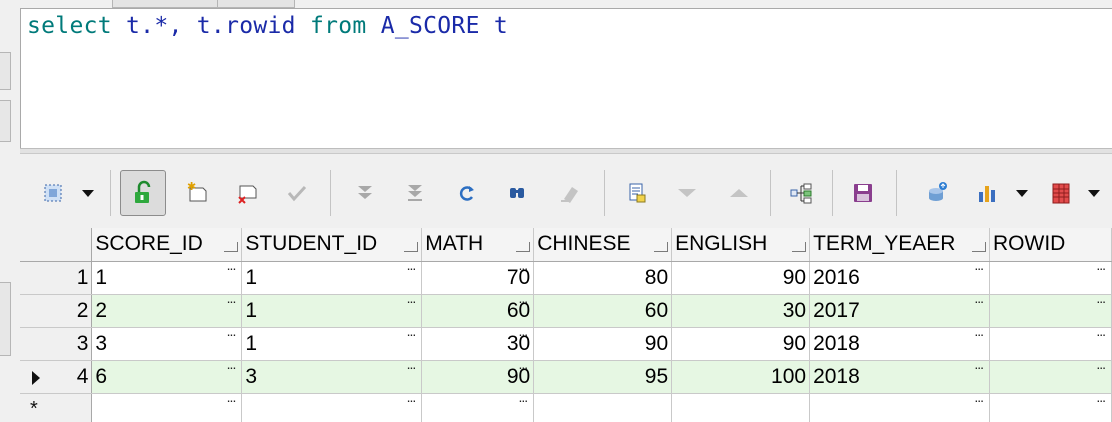 This screenshot has height=422, width=1112. What do you see at coordinates (88, 193) in the screenshot?
I see `select-mode-dropdown-icon` at bounding box center [88, 193].